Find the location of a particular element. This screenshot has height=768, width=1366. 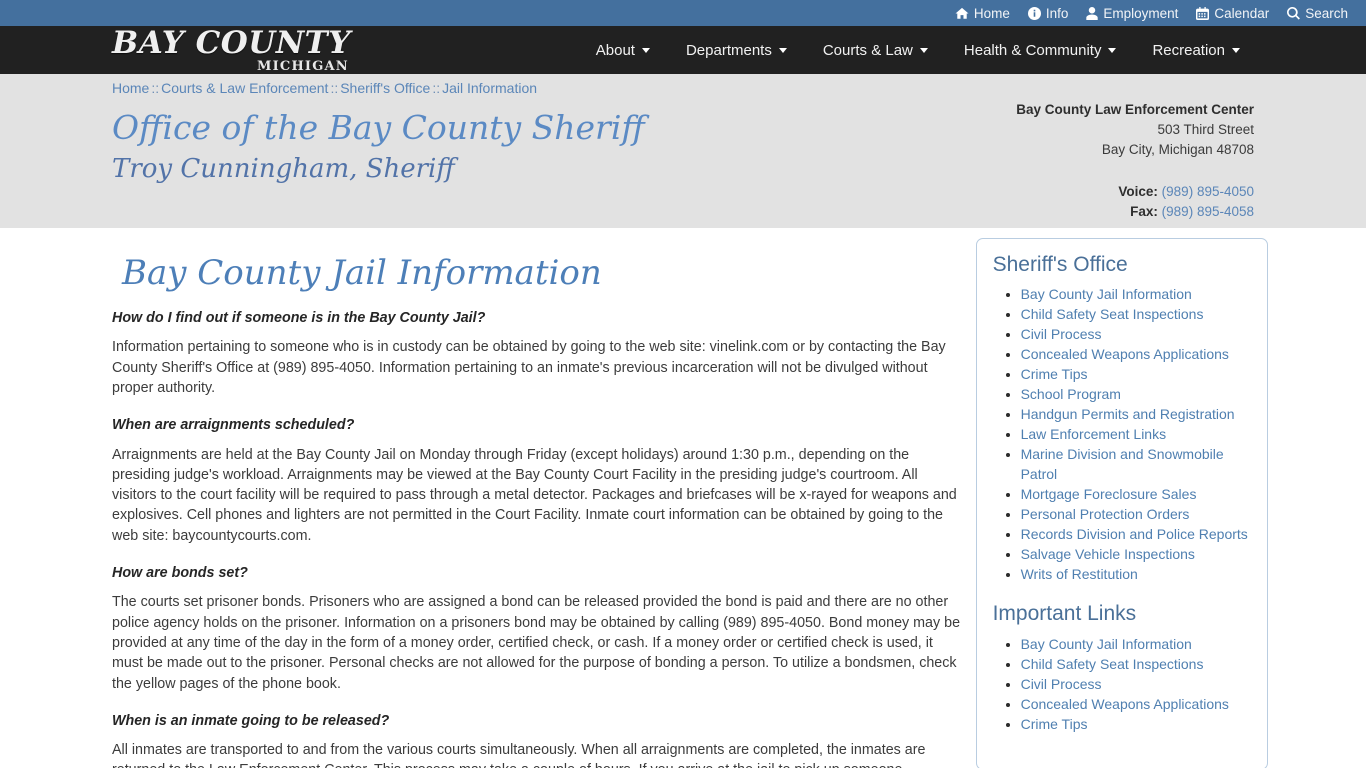

nav-item-departments: Departments is located at coordinates (736, 50).